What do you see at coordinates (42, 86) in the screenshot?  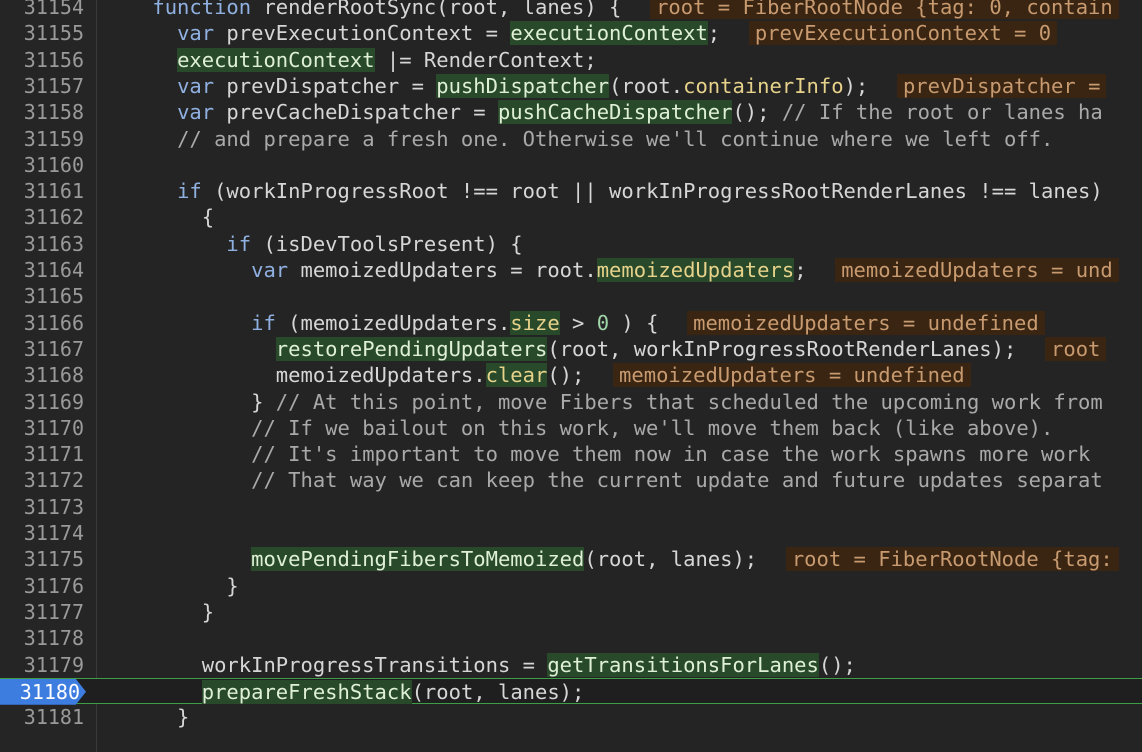 I see `line-number: 31157` at bounding box center [42, 86].